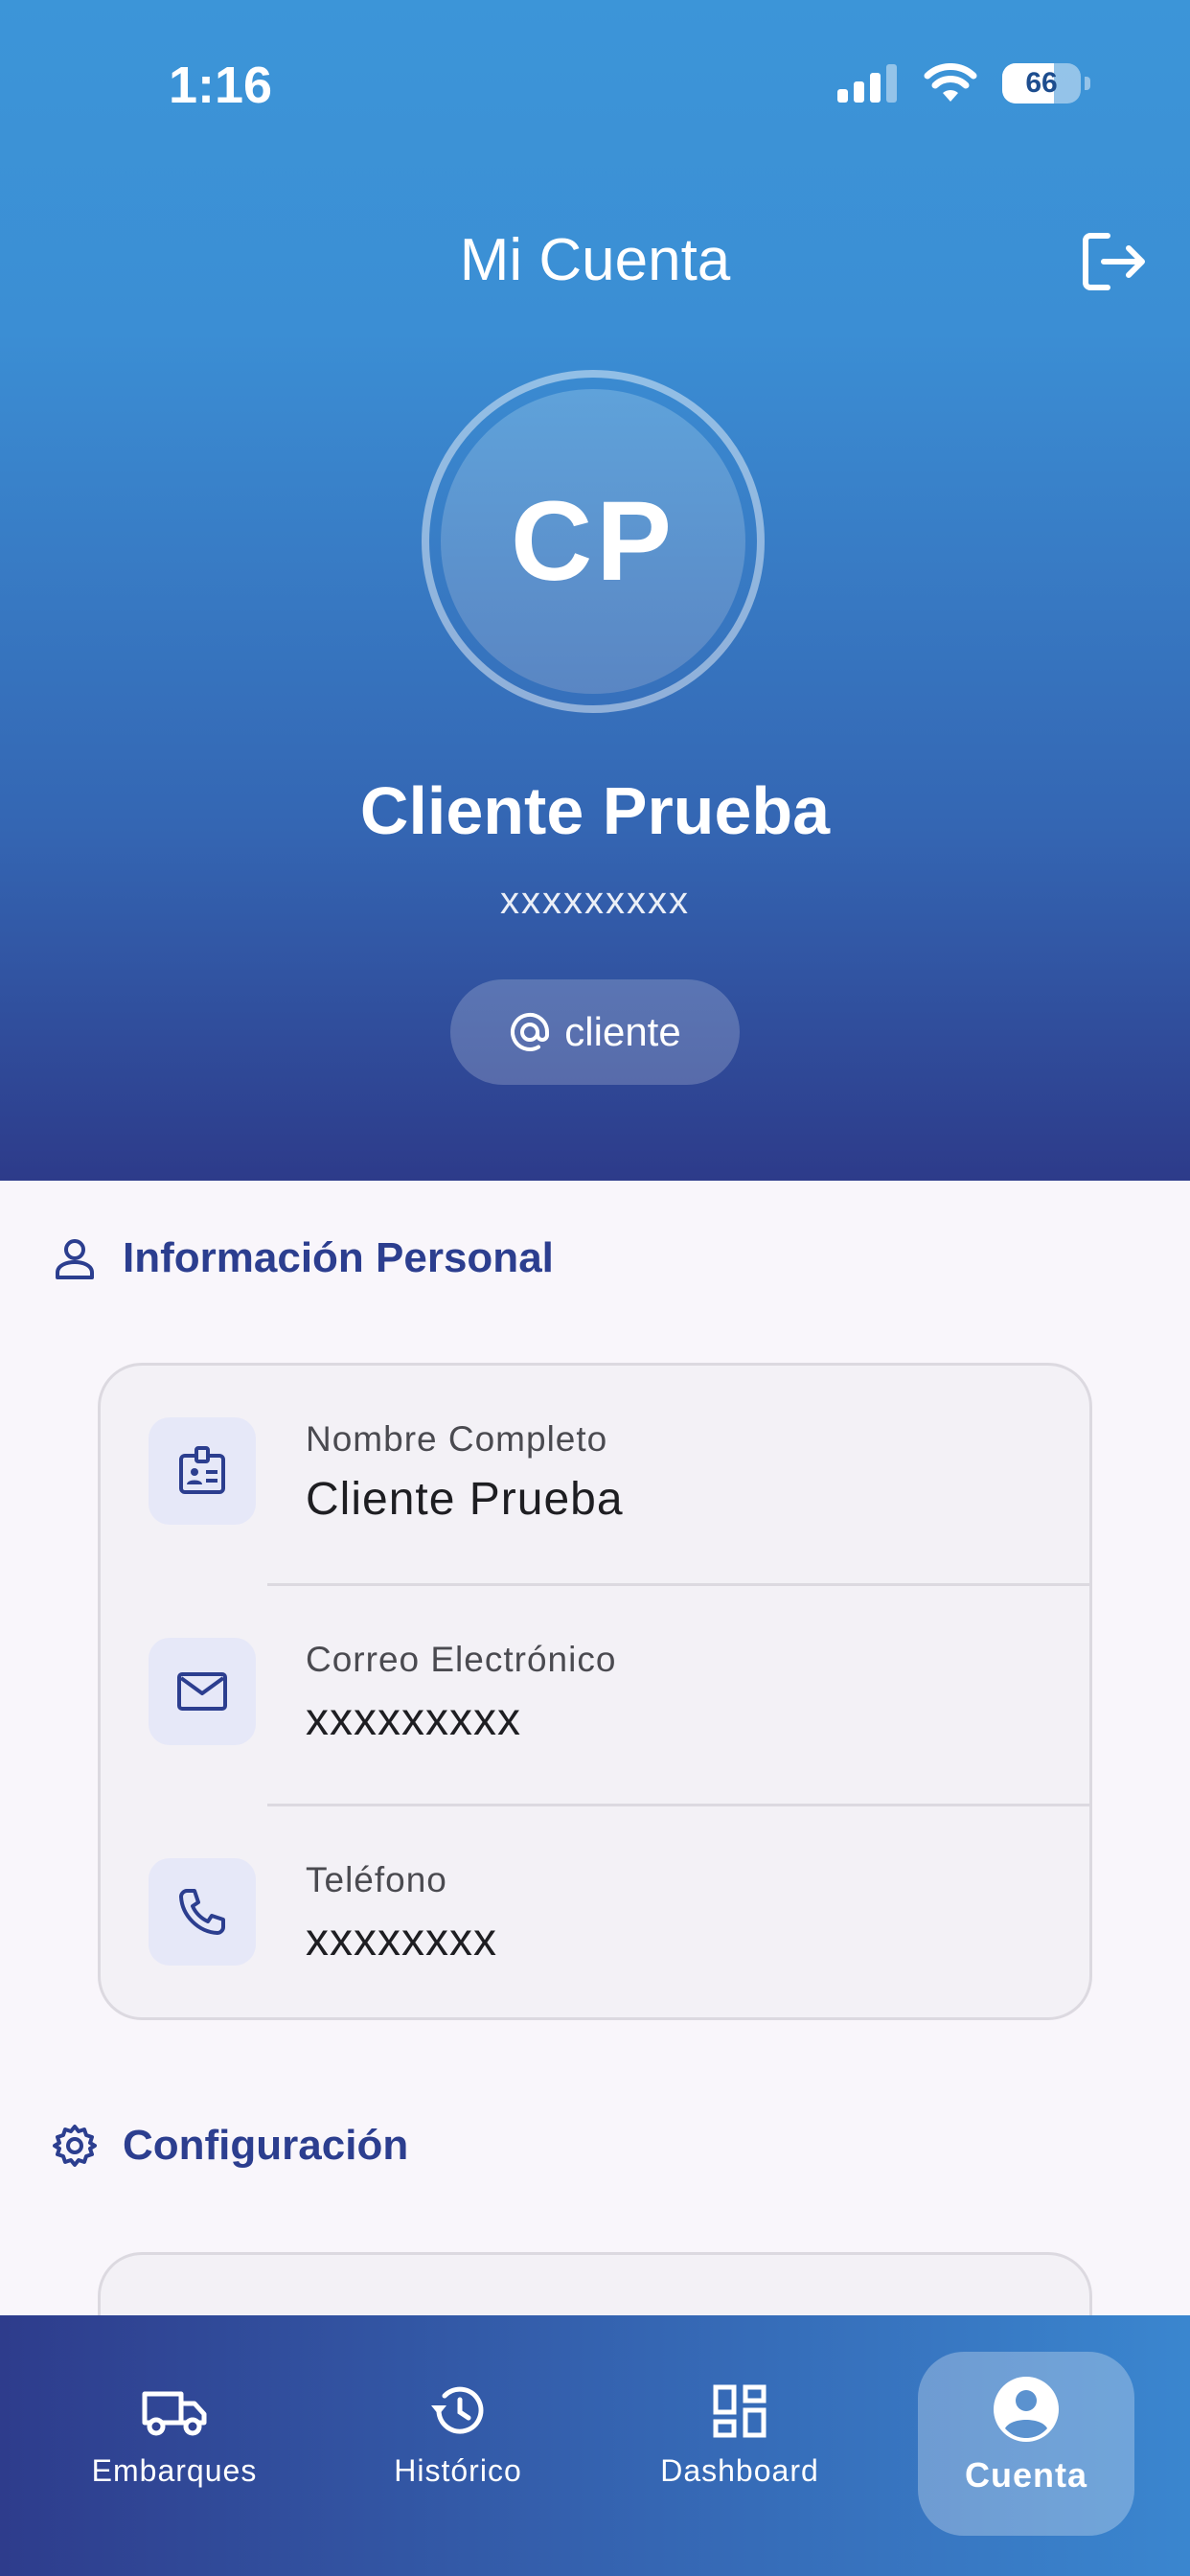 The height and width of the screenshot is (2576, 1190). I want to click on mail-icon, so click(203, 1691).